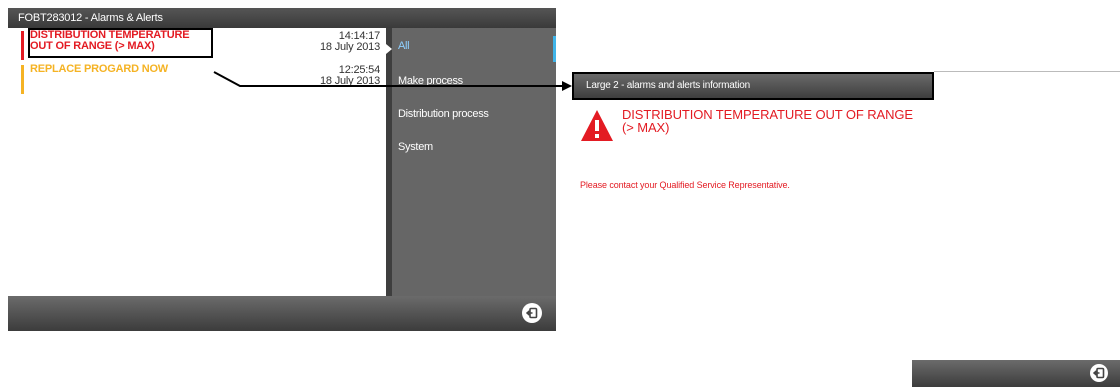 This screenshot has width=1120, height=387. What do you see at coordinates (1027, 71) in the screenshot?
I see `divider-line` at bounding box center [1027, 71].